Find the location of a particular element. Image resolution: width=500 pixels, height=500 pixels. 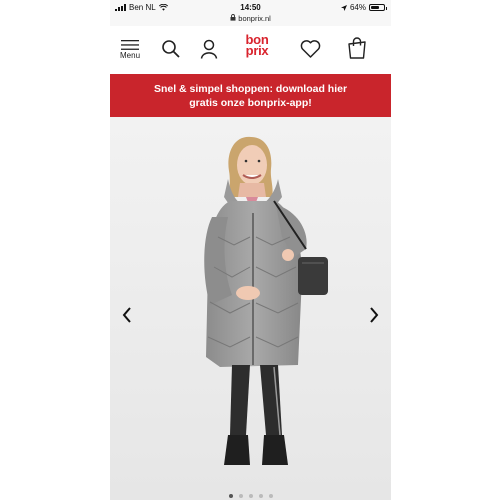

logo-text-bottom: prix is located at coordinates (257, 50).